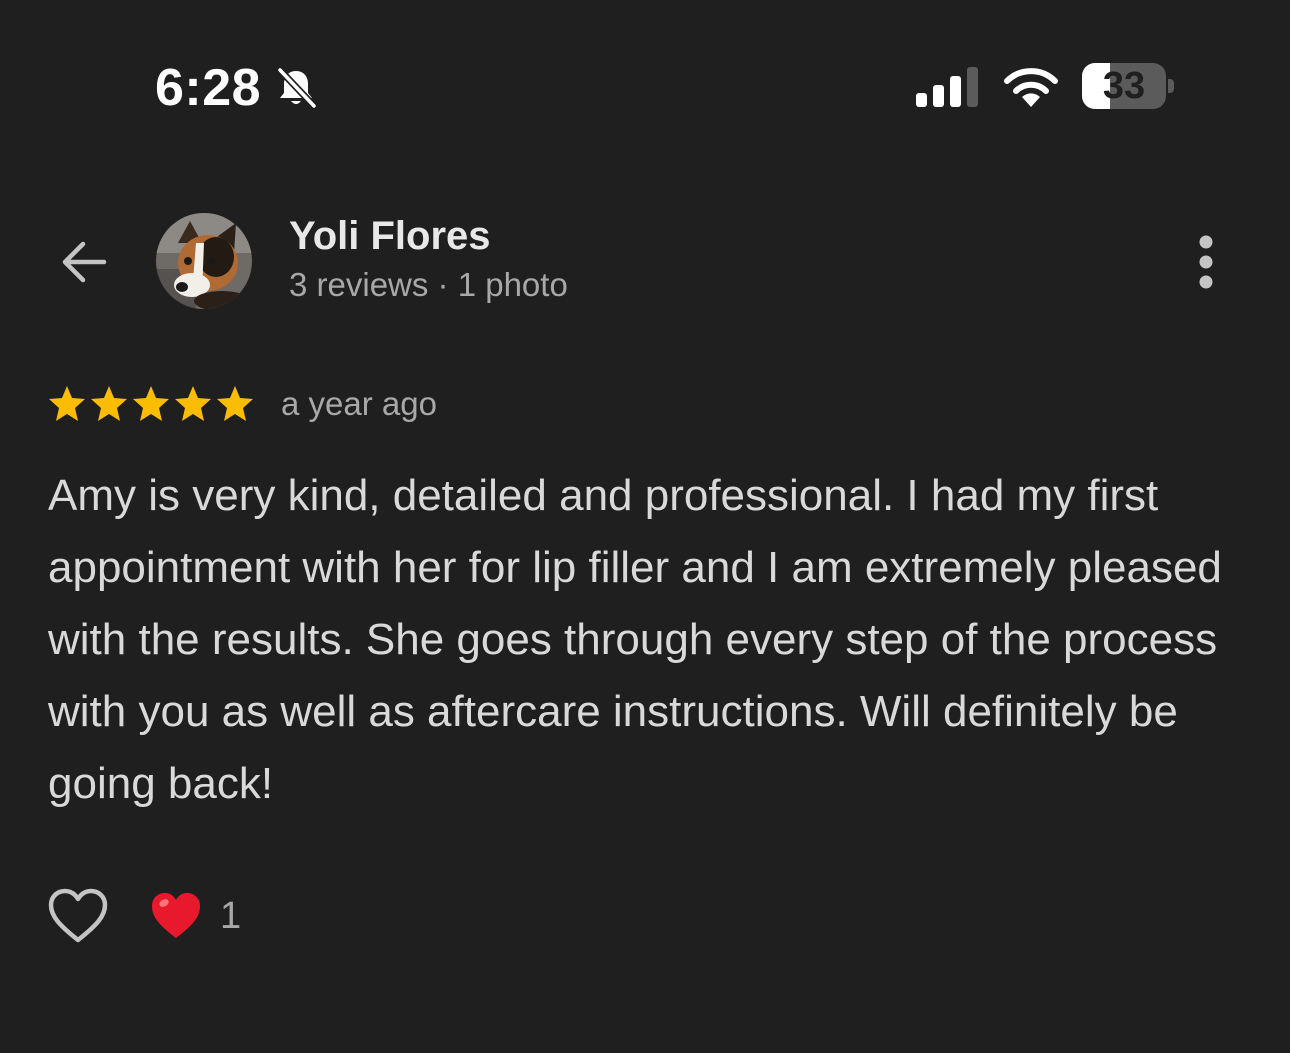  I want to click on like-button, so click(78, 916).